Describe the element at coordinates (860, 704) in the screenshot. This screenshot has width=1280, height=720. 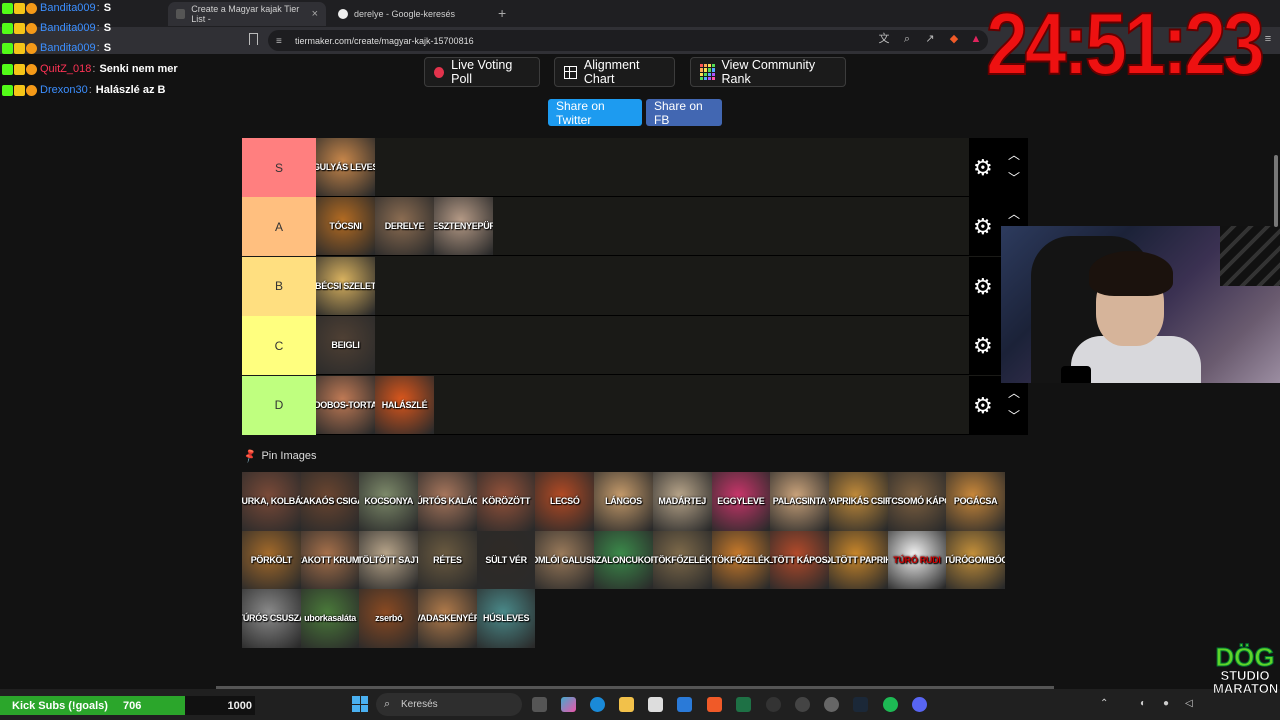
I see `steam-icon` at that location.